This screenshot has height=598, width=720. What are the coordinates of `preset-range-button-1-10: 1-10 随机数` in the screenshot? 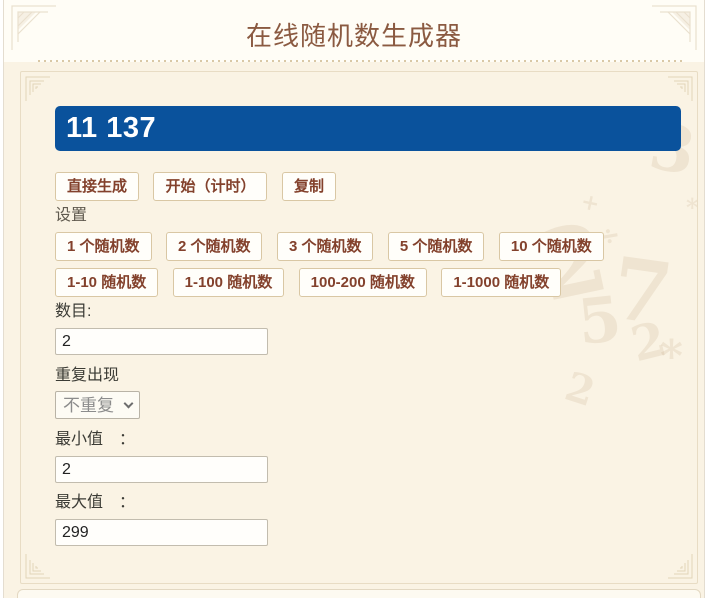 It's located at (107, 282).